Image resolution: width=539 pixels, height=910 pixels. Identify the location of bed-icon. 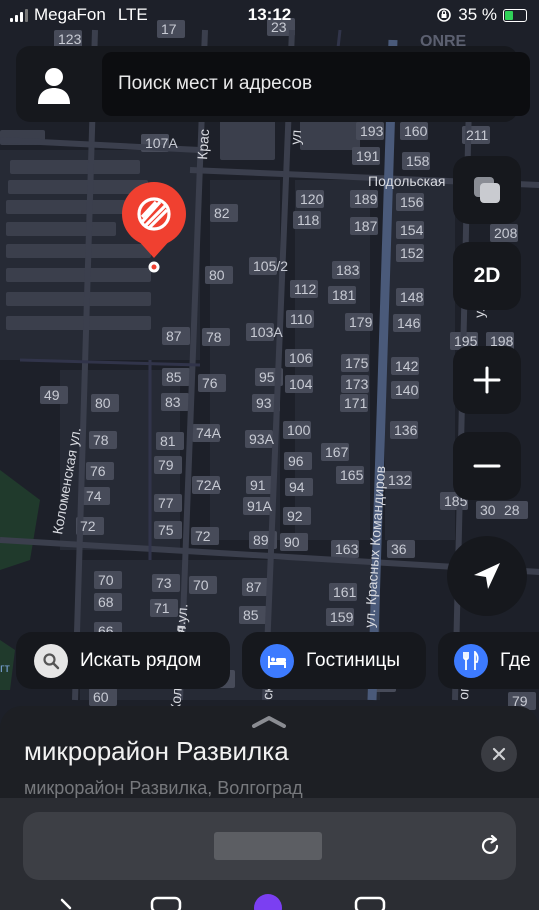
(277, 660).